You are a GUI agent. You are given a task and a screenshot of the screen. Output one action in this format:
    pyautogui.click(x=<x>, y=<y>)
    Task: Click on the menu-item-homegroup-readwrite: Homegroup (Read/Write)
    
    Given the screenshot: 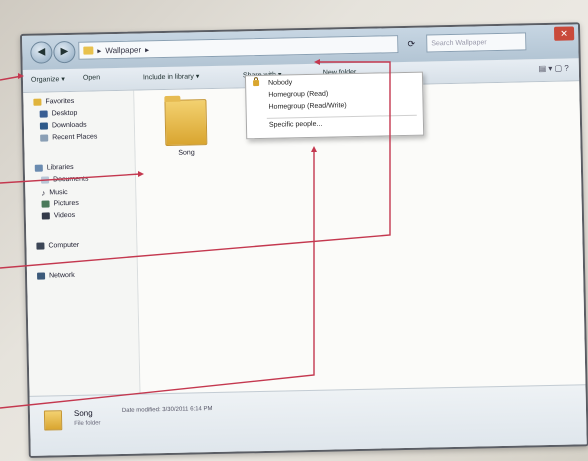 What is the action you would take?
    pyautogui.click(x=308, y=106)
    